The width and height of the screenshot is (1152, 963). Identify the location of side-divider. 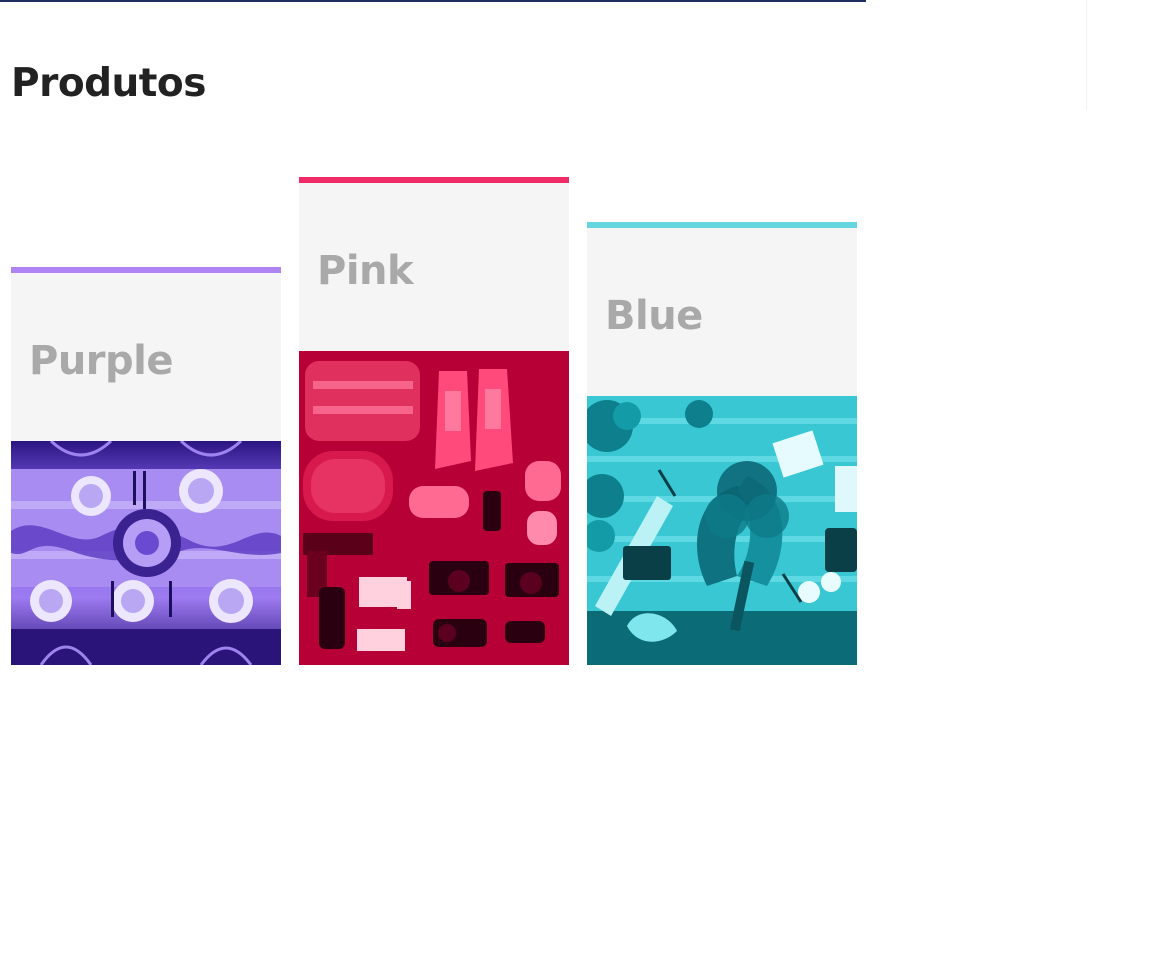
(1086, 55).